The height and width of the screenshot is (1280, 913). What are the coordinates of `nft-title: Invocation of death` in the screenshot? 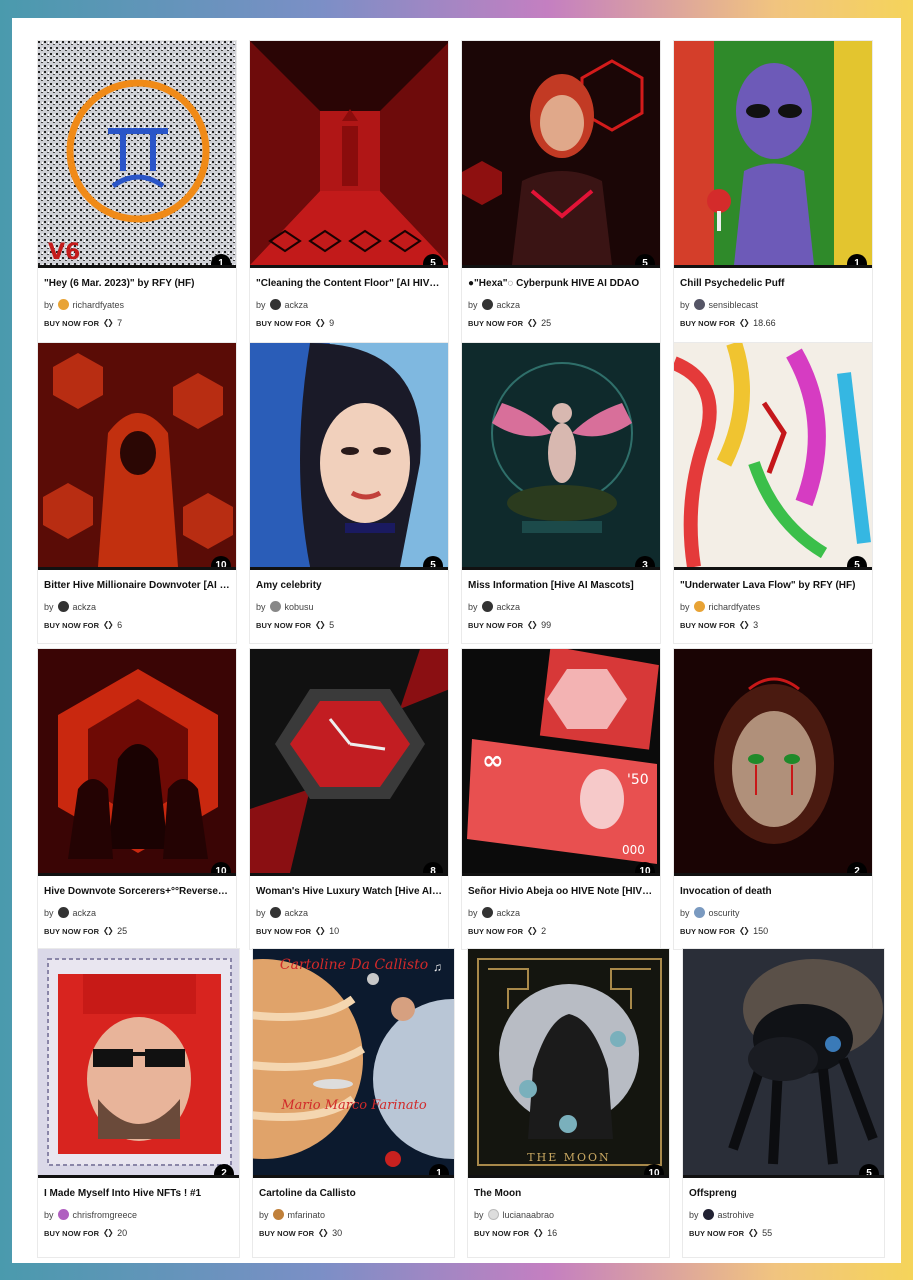 It's located at (773, 891).